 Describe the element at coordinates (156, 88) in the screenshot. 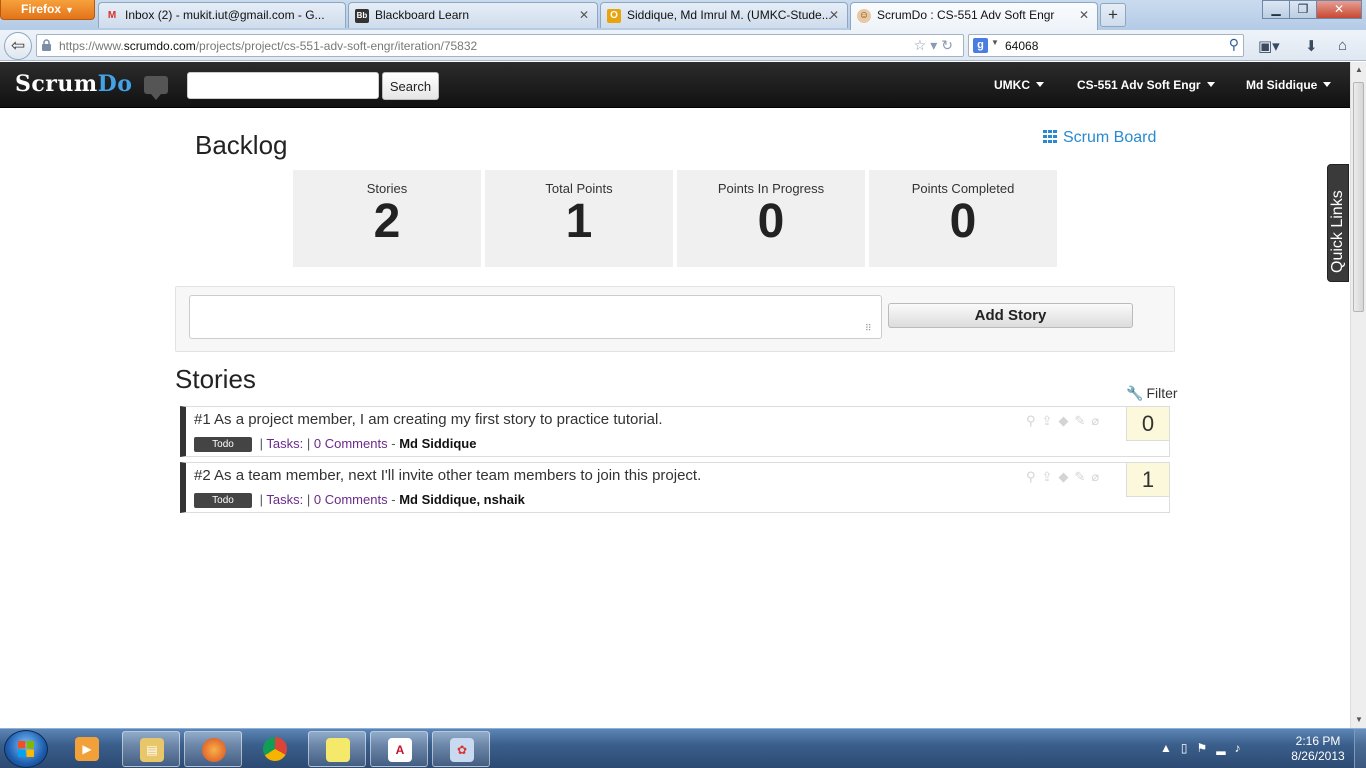

I see `chat-bubble-icon` at that location.